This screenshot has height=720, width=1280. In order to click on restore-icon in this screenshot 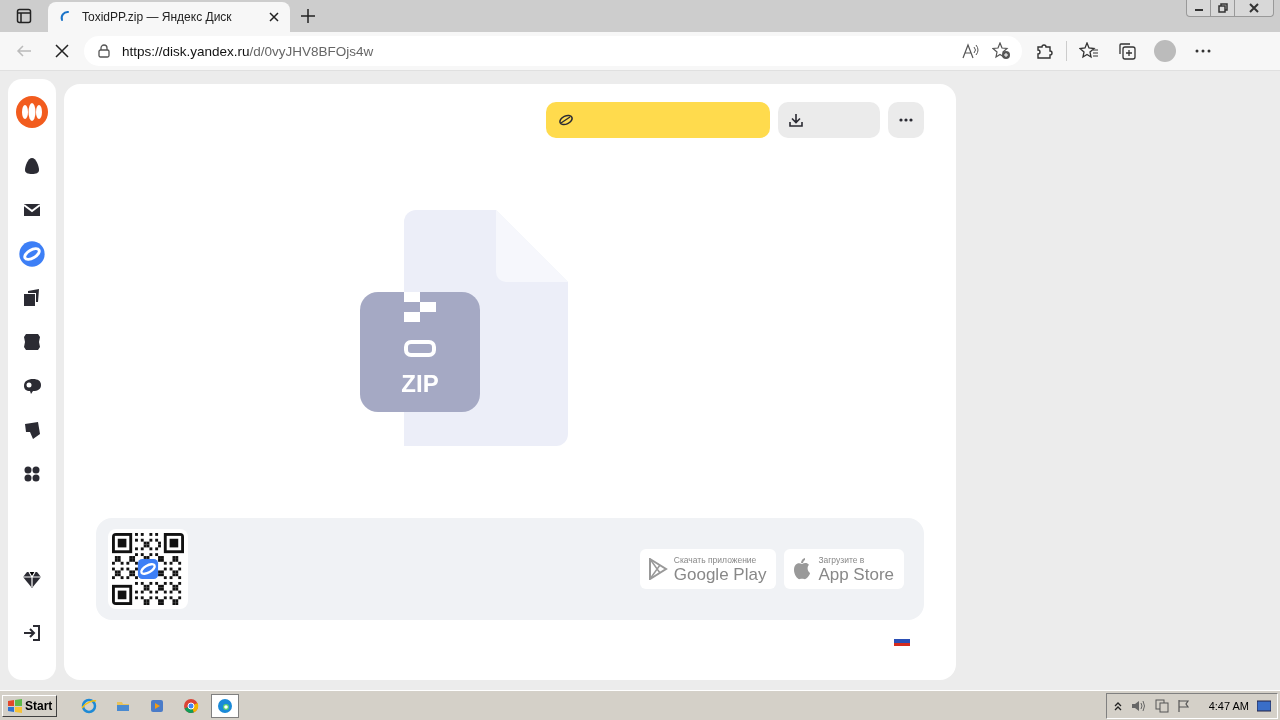, I will do `click(1222, 8)`.